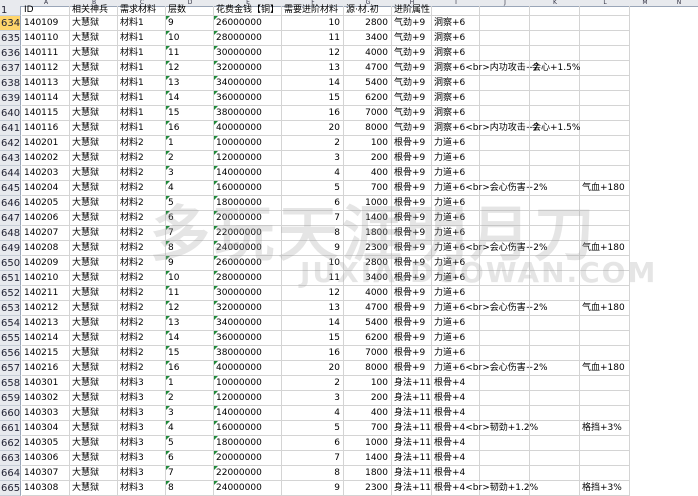 The height and width of the screenshot is (496, 698). I want to click on table-cell: 12, so click(313, 293).